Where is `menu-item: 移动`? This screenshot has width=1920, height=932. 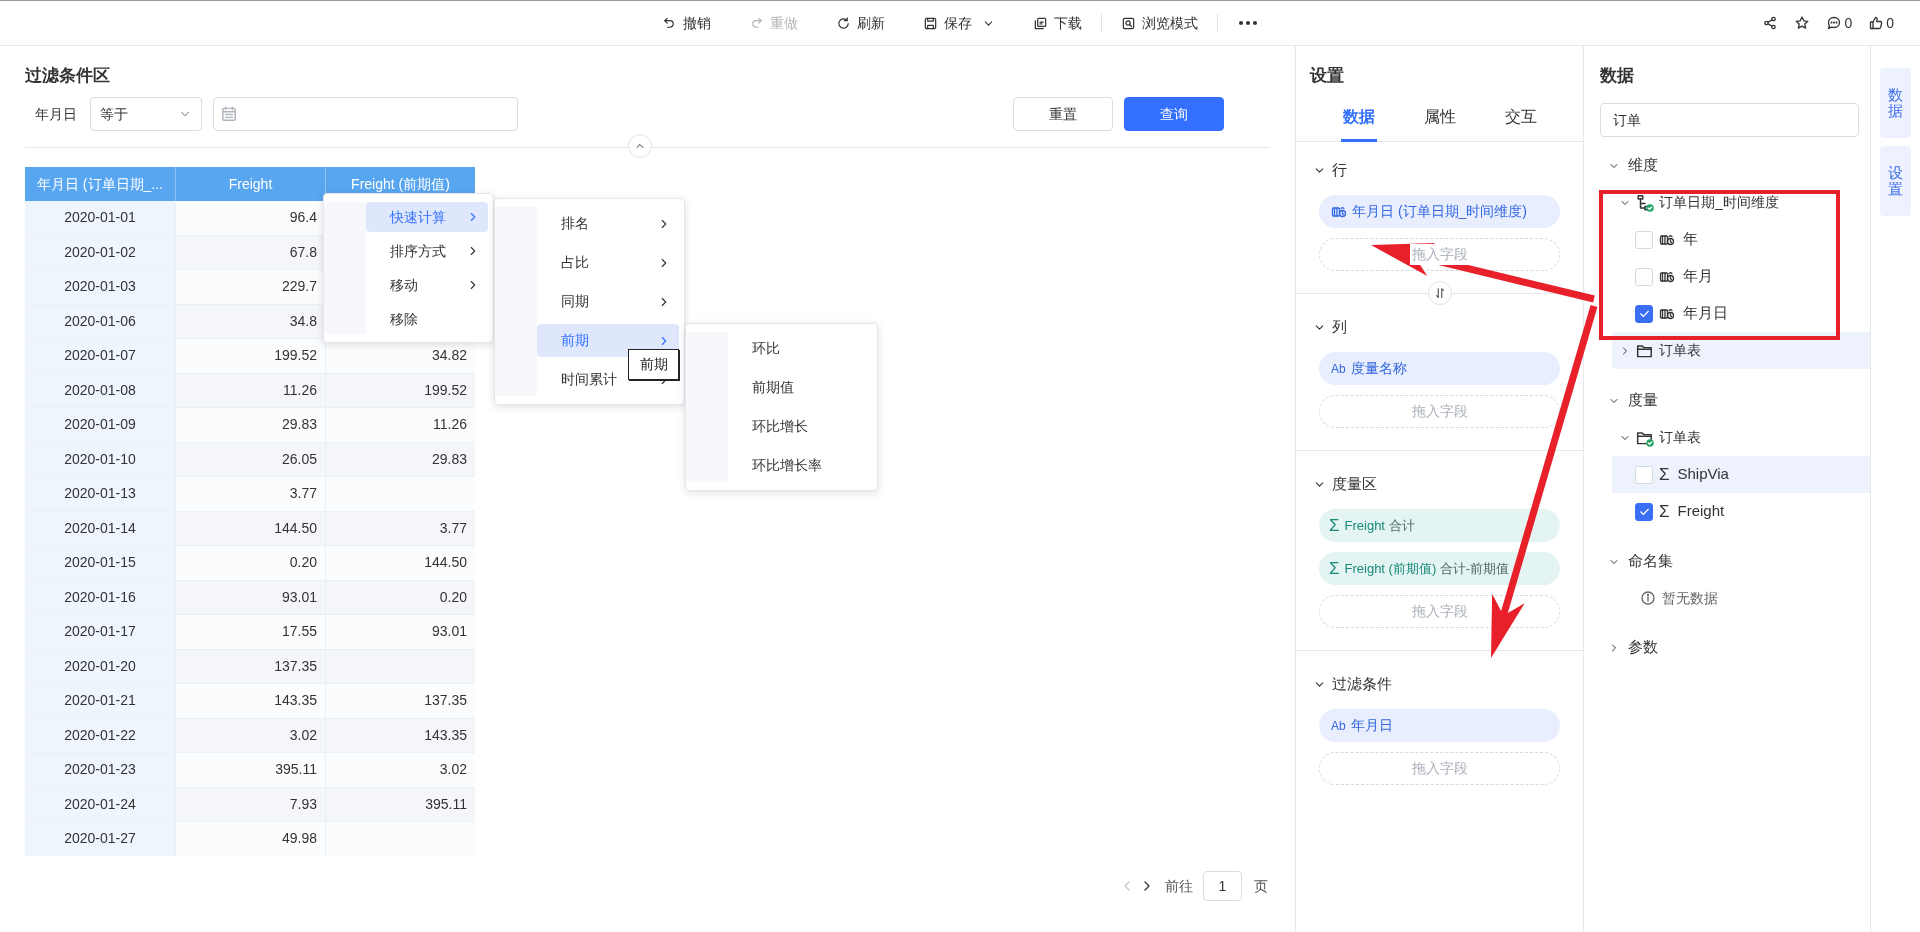 menu-item: 移动 is located at coordinates (427, 285).